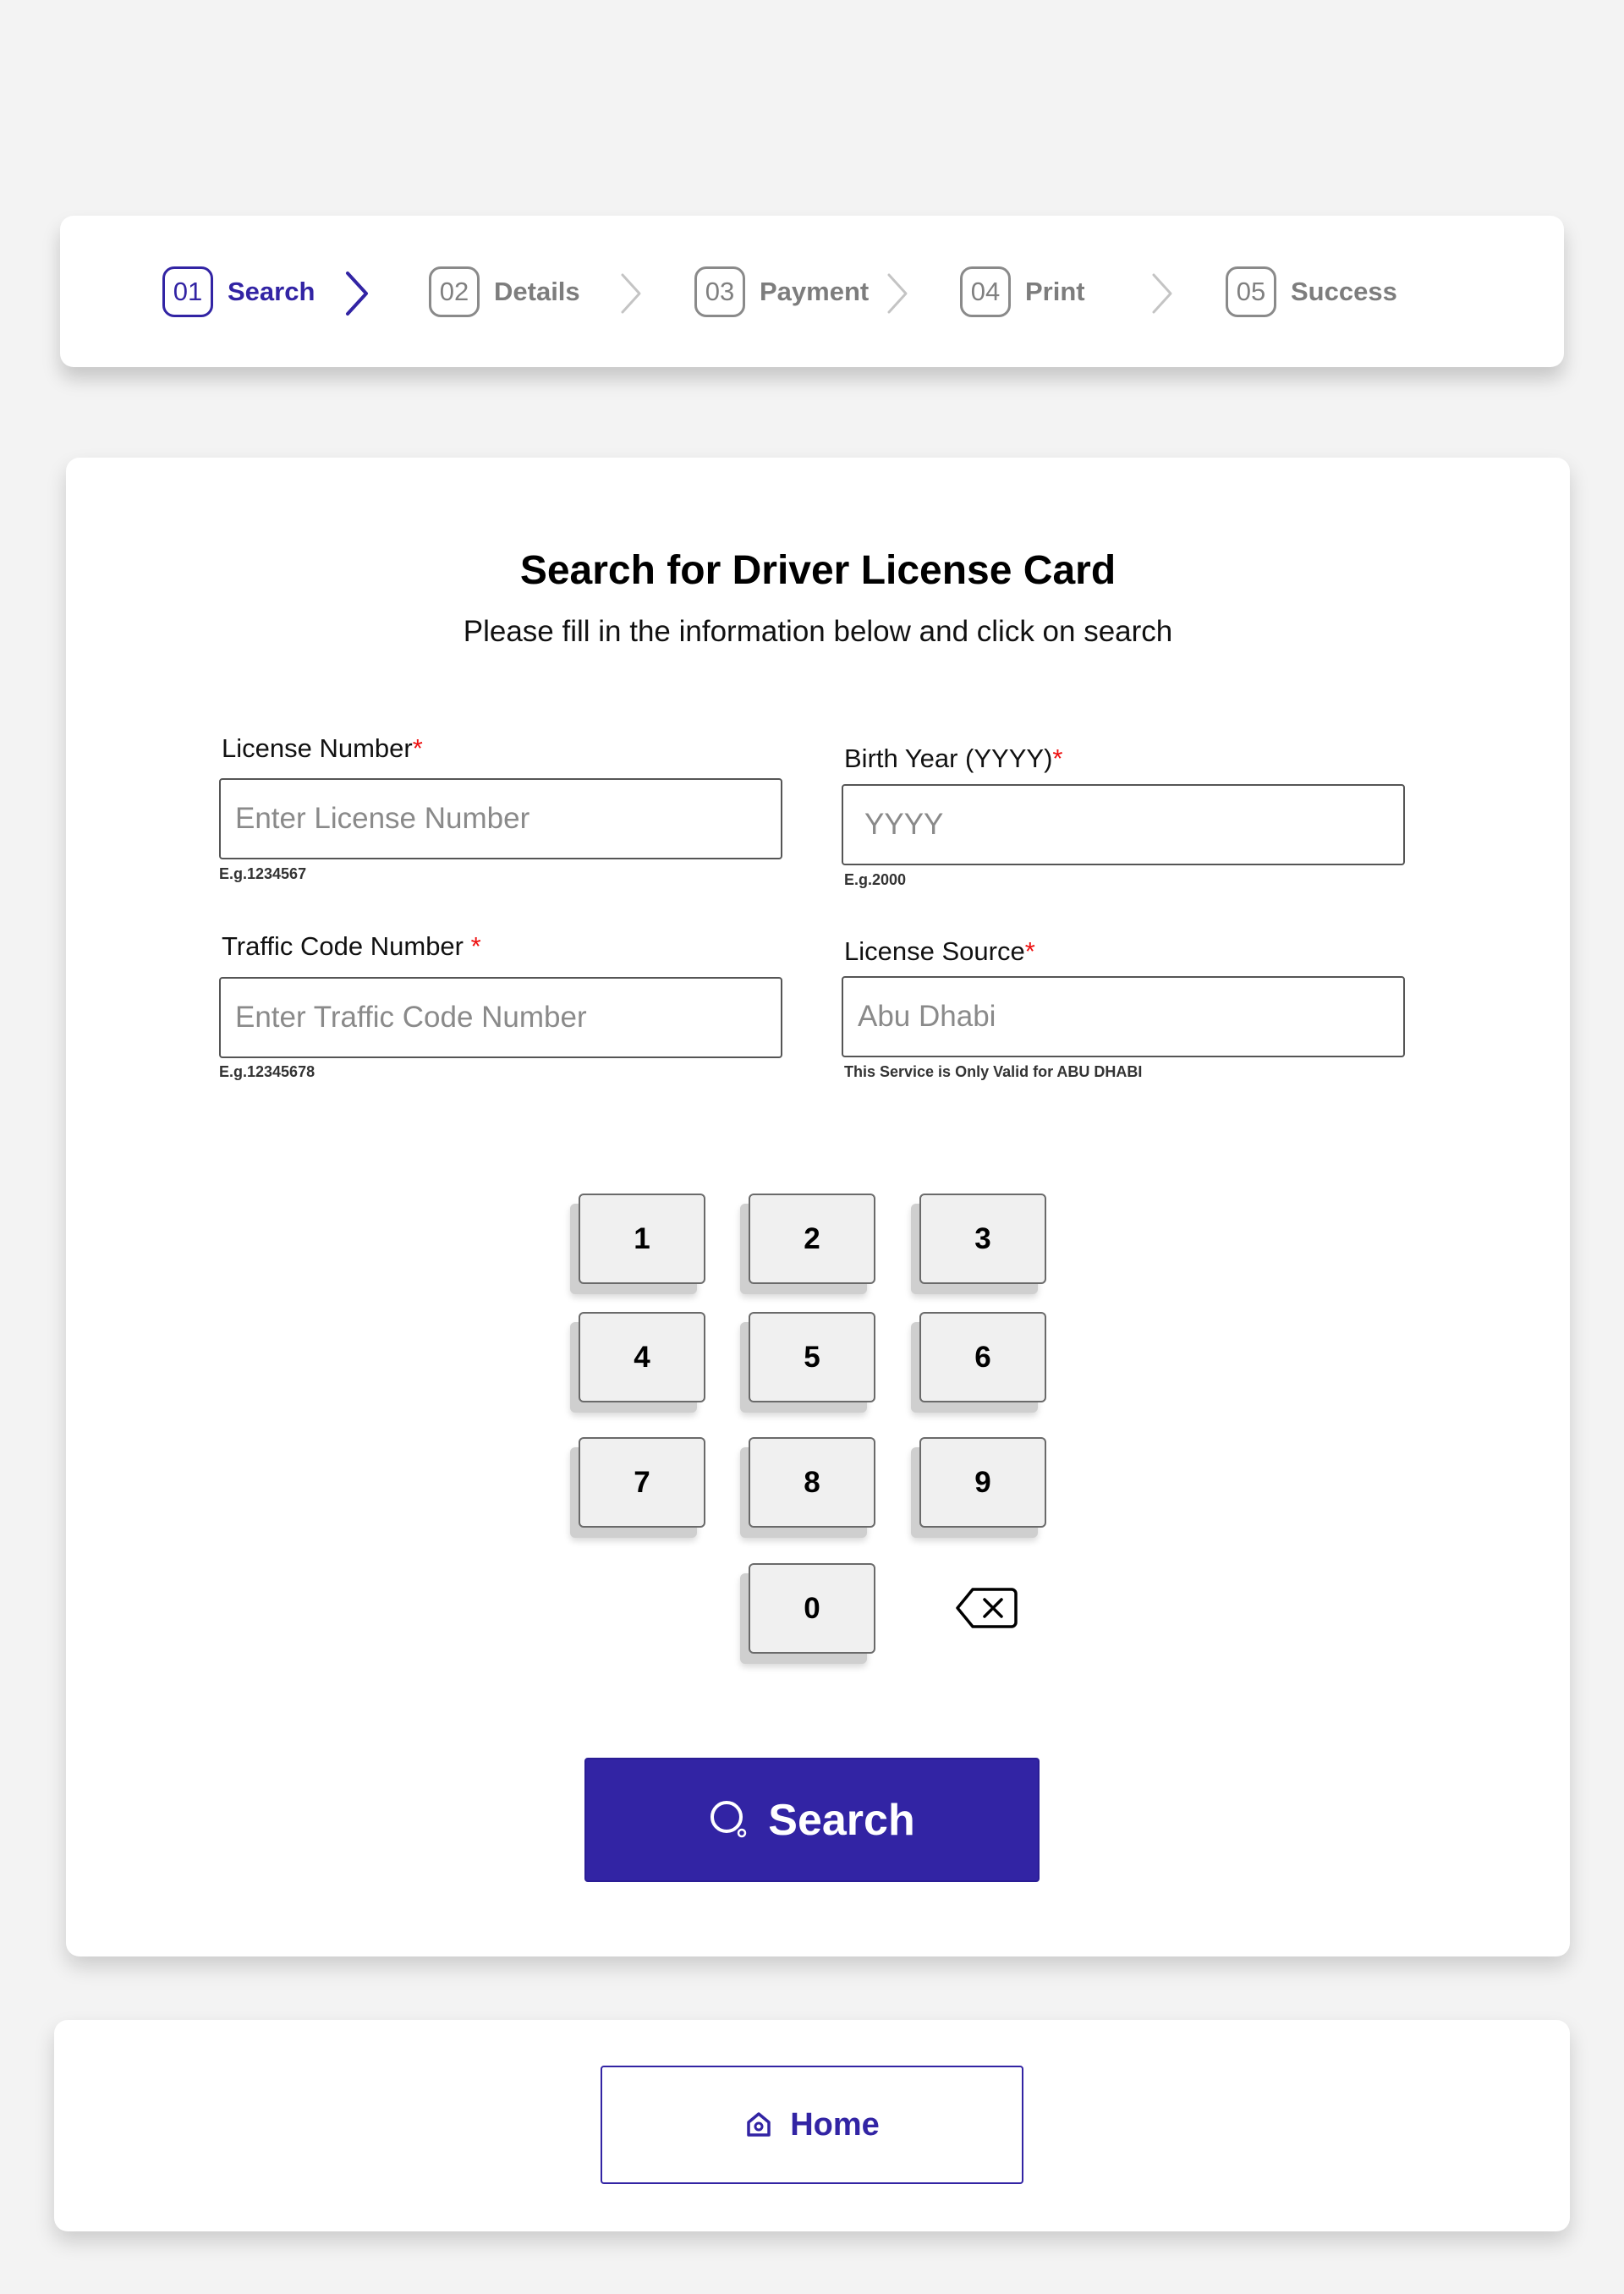 Image resolution: width=1624 pixels, height=2294 pixels. What do you see at coordinates (346, 946) in the screenshot?
I see `label-text: Traffic Code Number` at bounding box center [346, 946].